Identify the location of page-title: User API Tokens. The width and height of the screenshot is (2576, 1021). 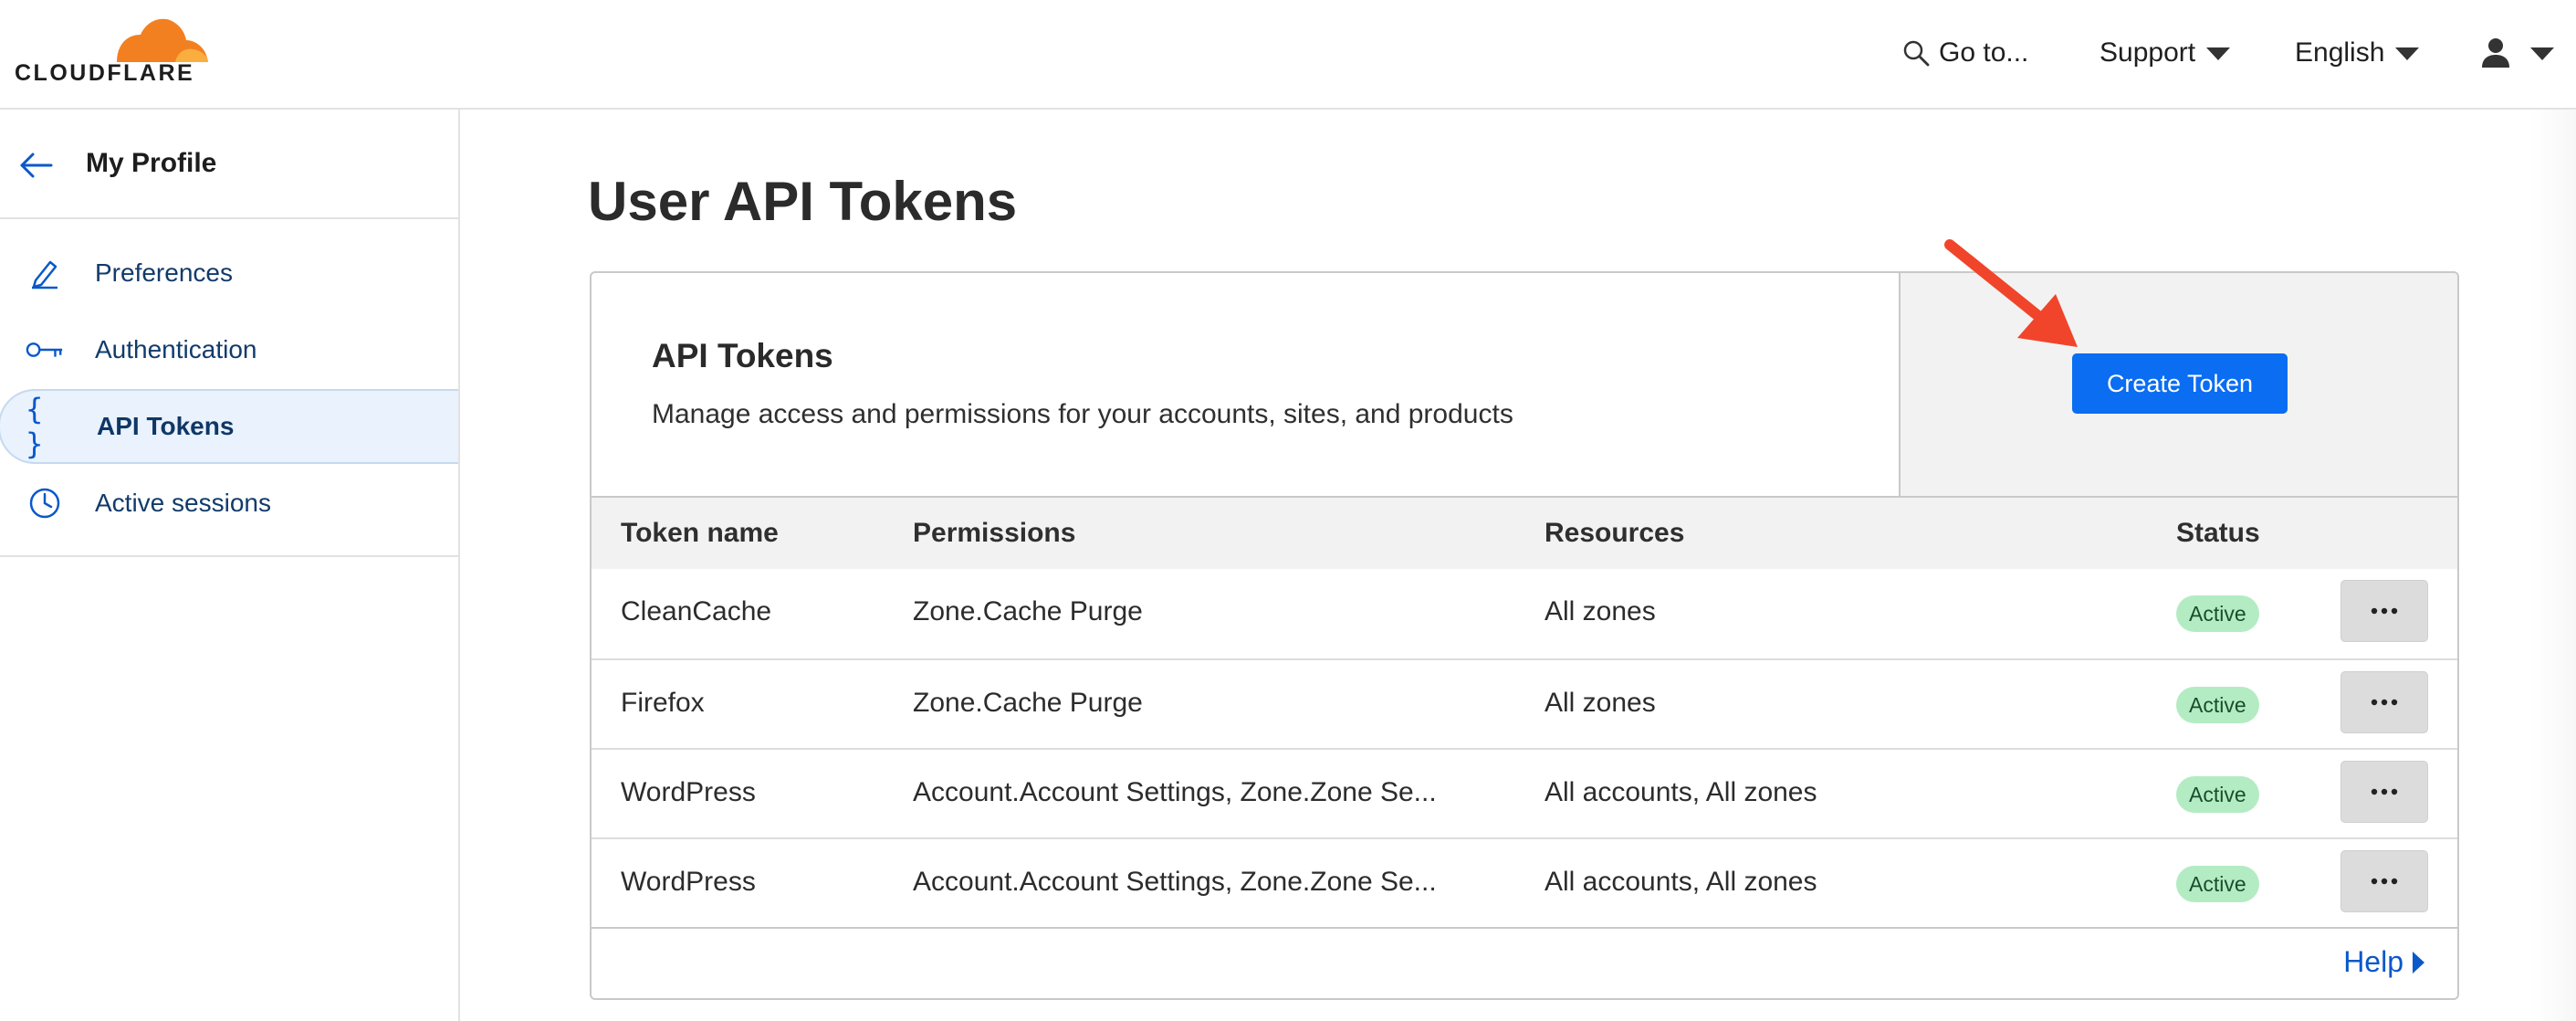
(803, 201).